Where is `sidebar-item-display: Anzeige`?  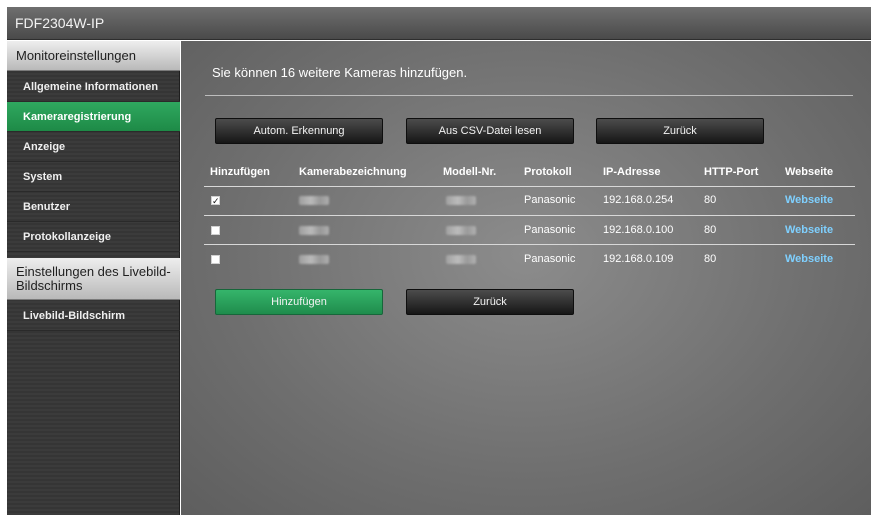 sidebar-item-display: Anzeige is located at coordinates (93, 147).